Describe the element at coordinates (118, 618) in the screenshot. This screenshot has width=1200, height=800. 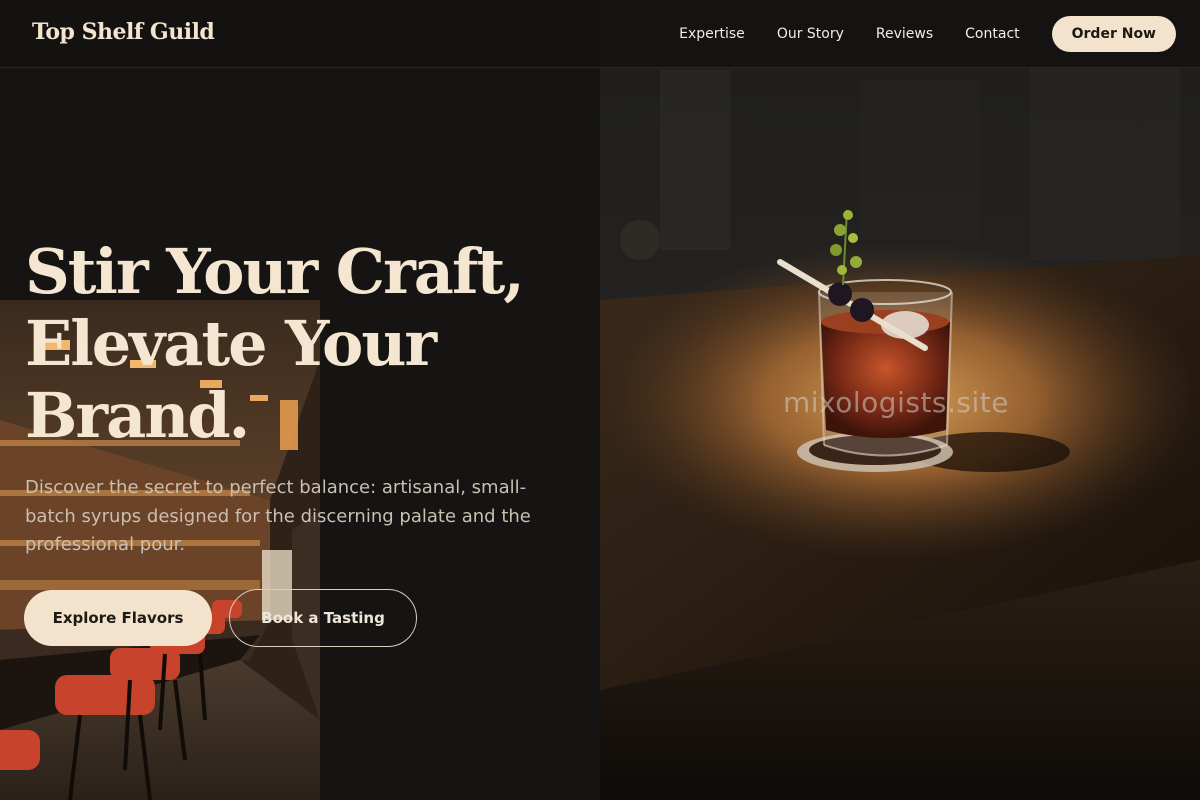
I see `explore-flavors-button: Explore Flavors` at that location.